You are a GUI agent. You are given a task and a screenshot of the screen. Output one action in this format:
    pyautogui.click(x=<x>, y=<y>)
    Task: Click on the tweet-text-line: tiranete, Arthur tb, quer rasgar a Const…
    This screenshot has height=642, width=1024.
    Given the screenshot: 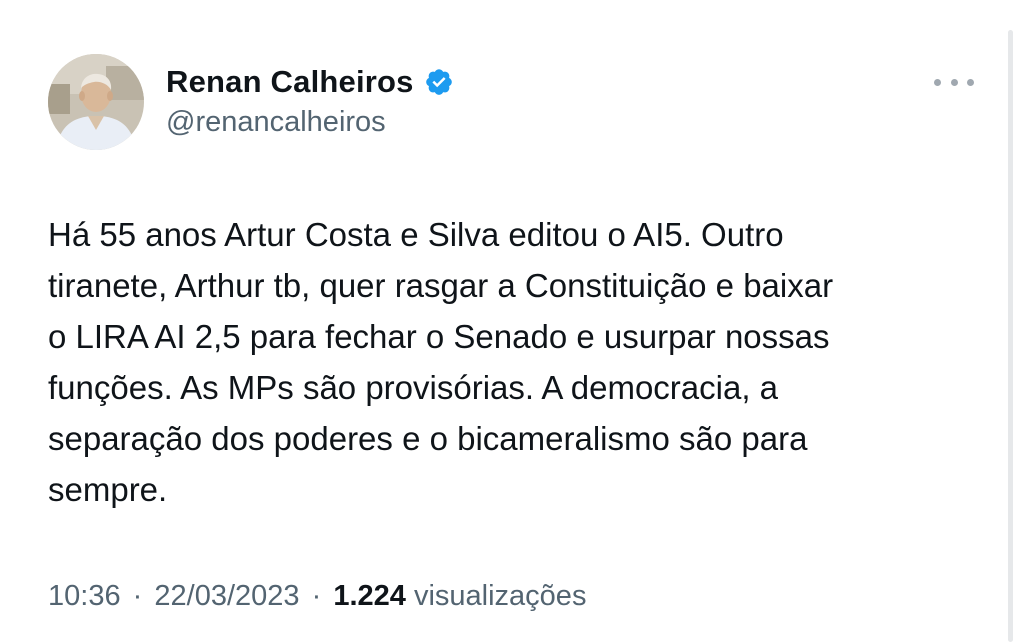 What is the action you would take?
    pyautogui.click(x=441, y=285)
    